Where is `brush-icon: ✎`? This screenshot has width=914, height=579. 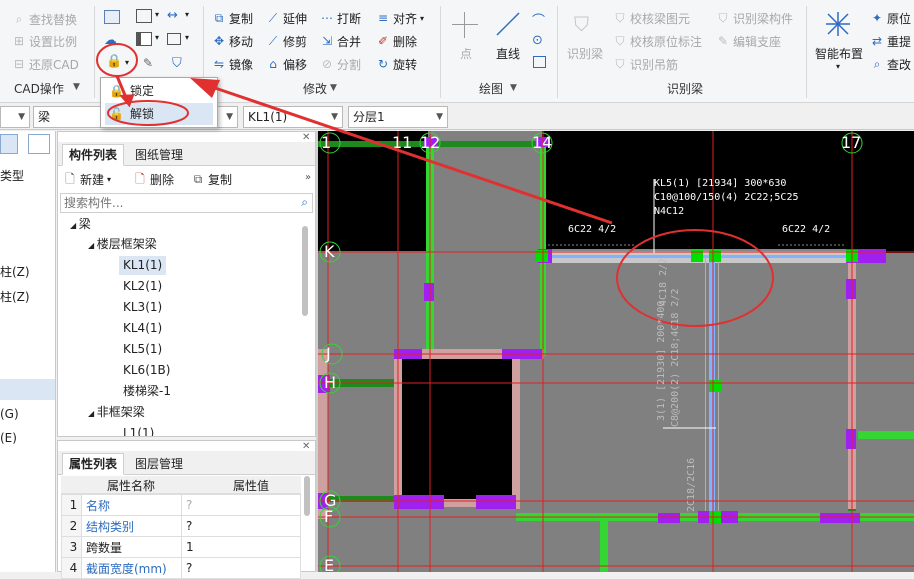 brush-icon: ✎ is located at coordinates (148, 63).